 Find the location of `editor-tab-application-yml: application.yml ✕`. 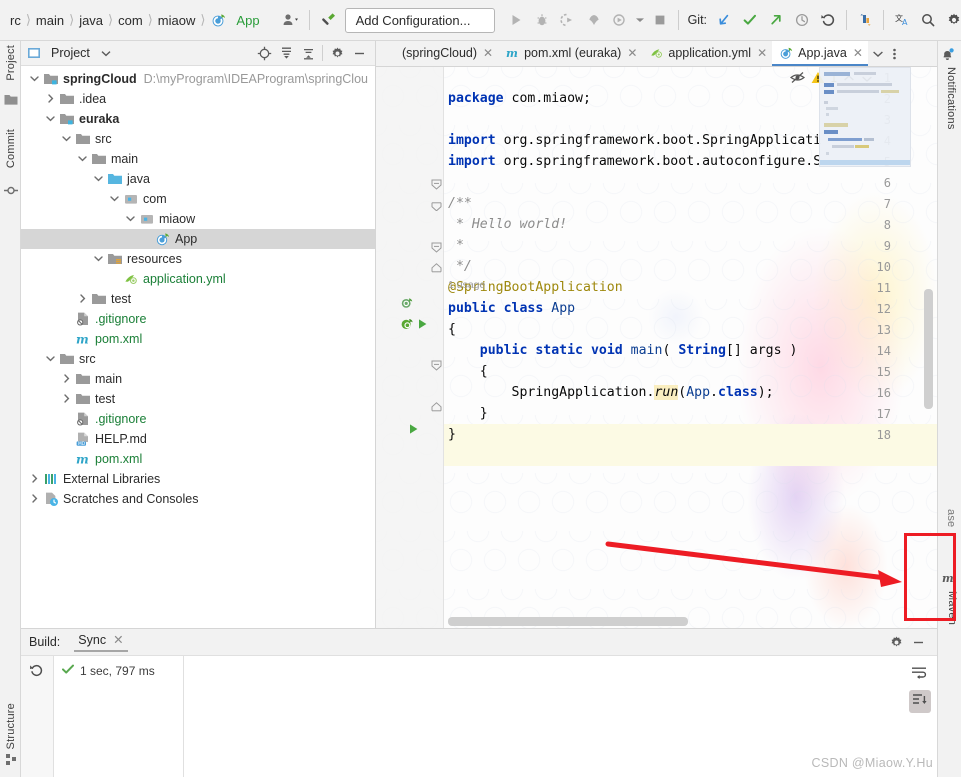

editor-tab-application-yml: application.yml ✕ is located at coordinates (707, 53).